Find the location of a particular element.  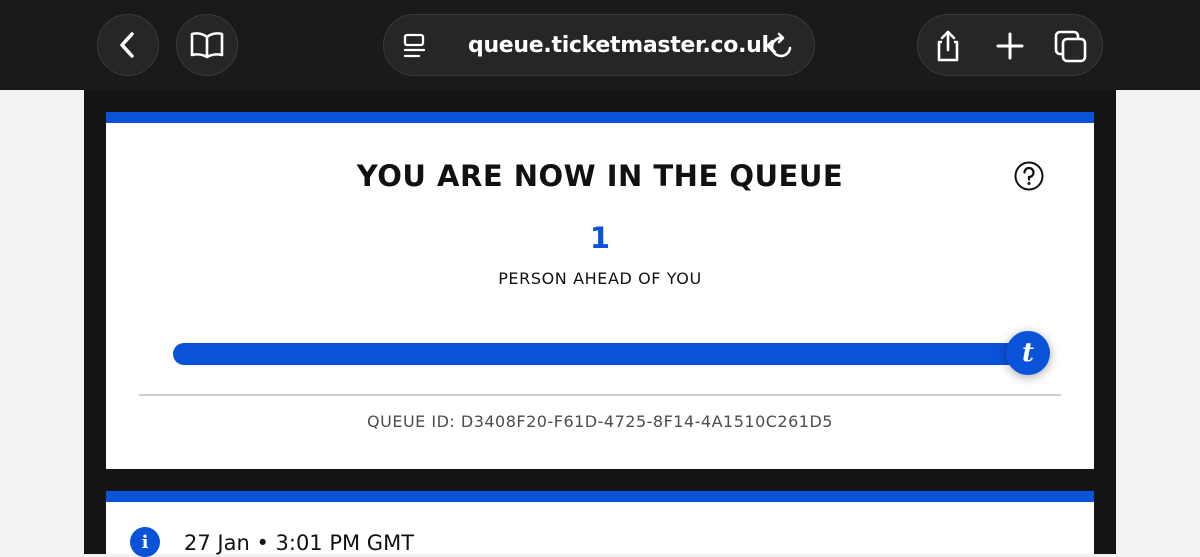

address-bar: queue.ticketmaster.co.uk is located at coordinates (599, 45).